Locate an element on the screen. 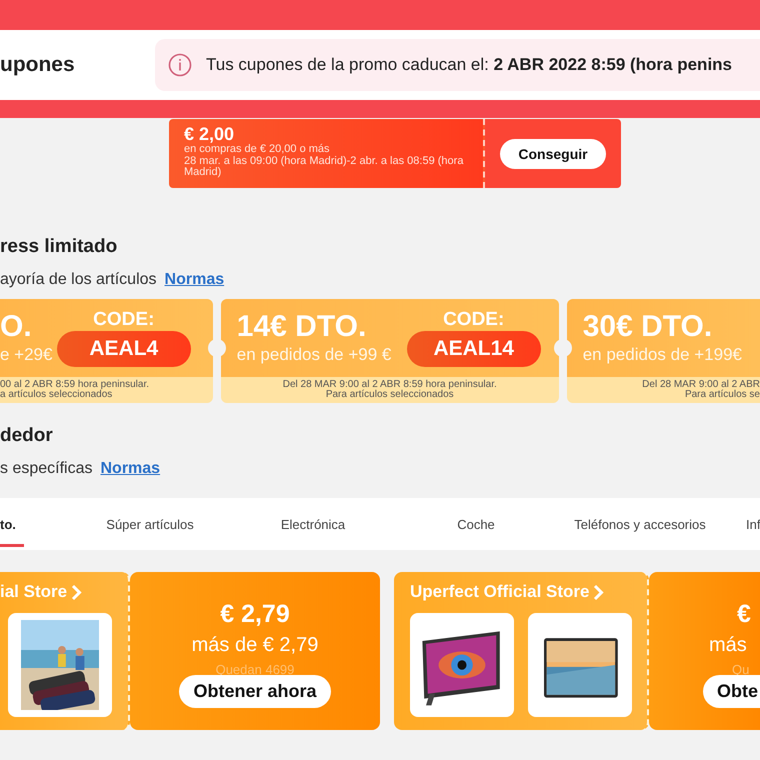  coupon-value: € is located at coordinates (743, 614).